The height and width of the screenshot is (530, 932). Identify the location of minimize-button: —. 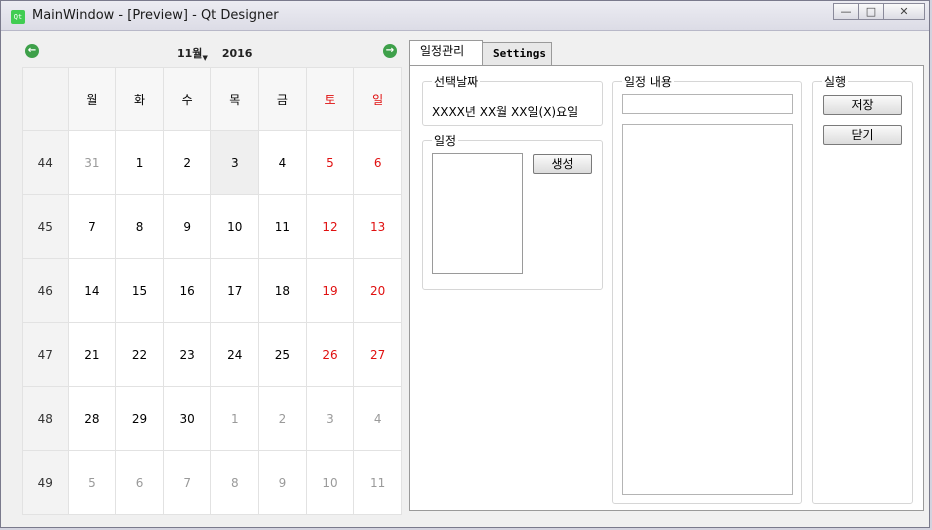
(846, 11).